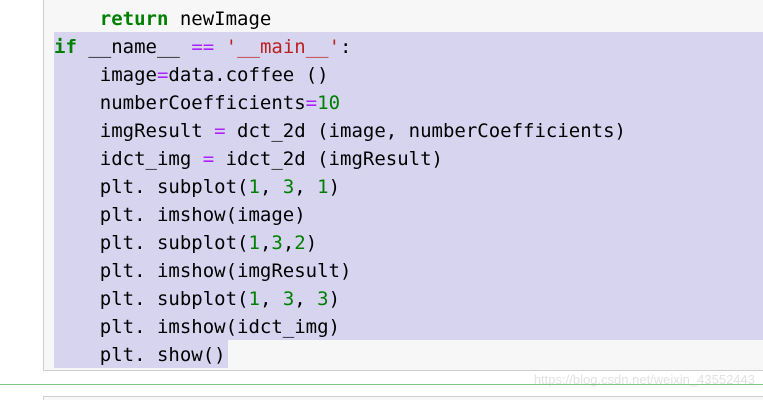 The height and width of the screenshot is (400, 763). Describe the element at coordinates (300, 243) in the screenshot. I see `number-literal: 2` at that location.